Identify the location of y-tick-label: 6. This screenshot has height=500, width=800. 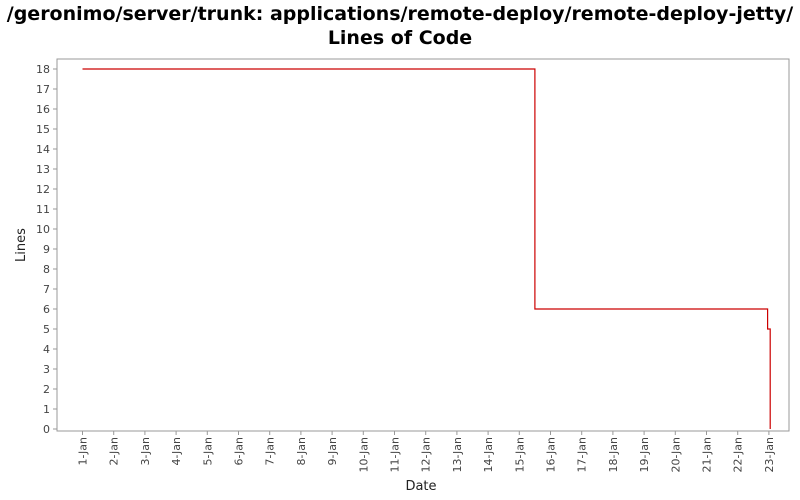
(46, 309).